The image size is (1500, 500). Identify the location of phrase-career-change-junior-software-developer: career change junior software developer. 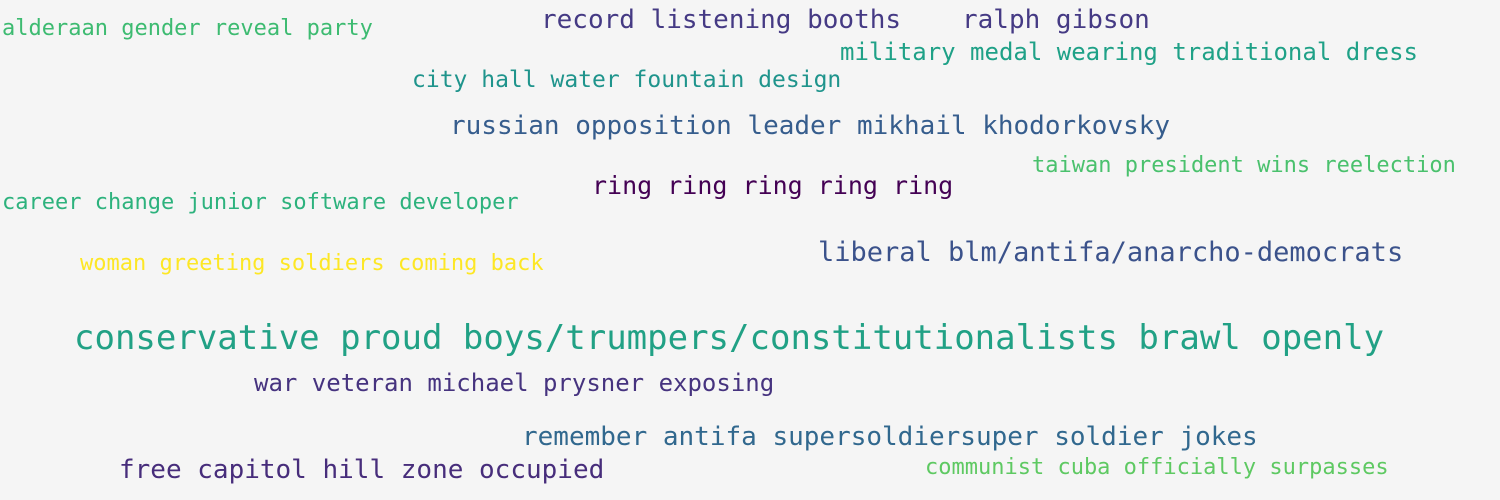
(260, 202).